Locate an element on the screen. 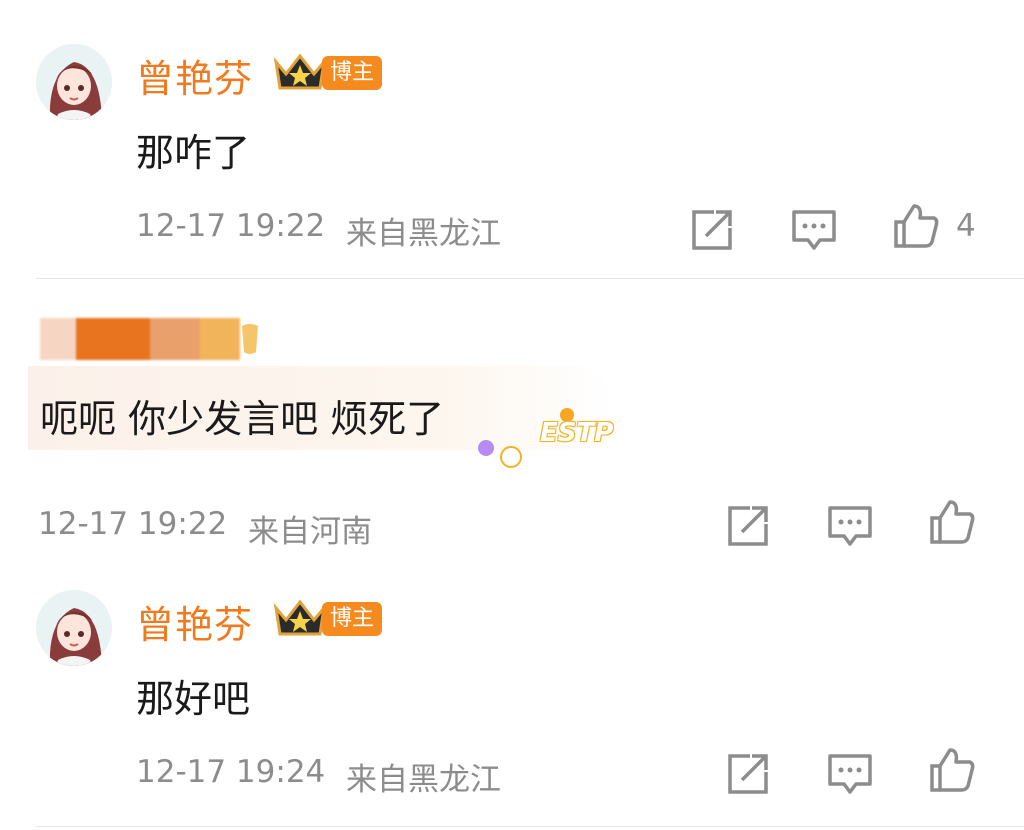 This screenshot has height=830, width=1024. comment-text: 呃呃 你少发言吧 烦死了 is located at coordinates (242, 419).